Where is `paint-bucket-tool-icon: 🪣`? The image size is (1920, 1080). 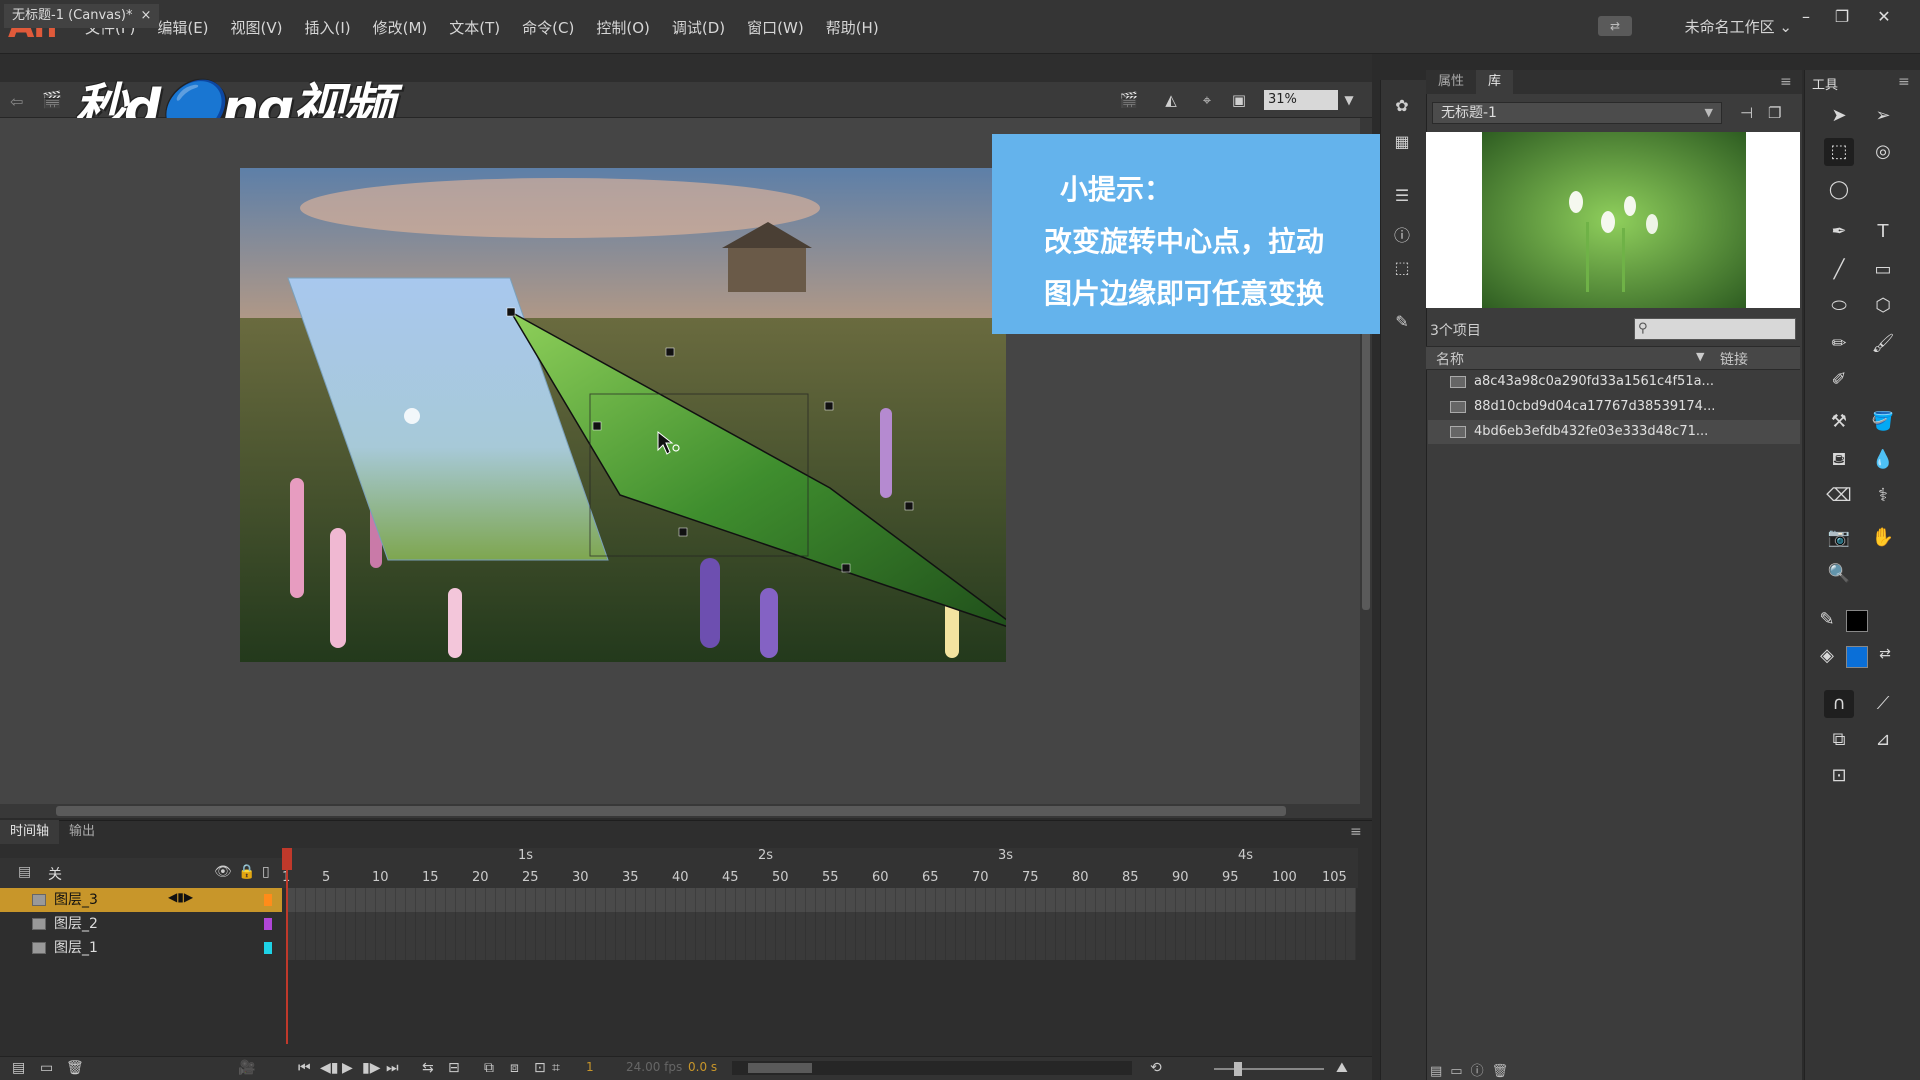
paint-bucket-tool-icon: 🪣 is located at coordinates (1883, 422).